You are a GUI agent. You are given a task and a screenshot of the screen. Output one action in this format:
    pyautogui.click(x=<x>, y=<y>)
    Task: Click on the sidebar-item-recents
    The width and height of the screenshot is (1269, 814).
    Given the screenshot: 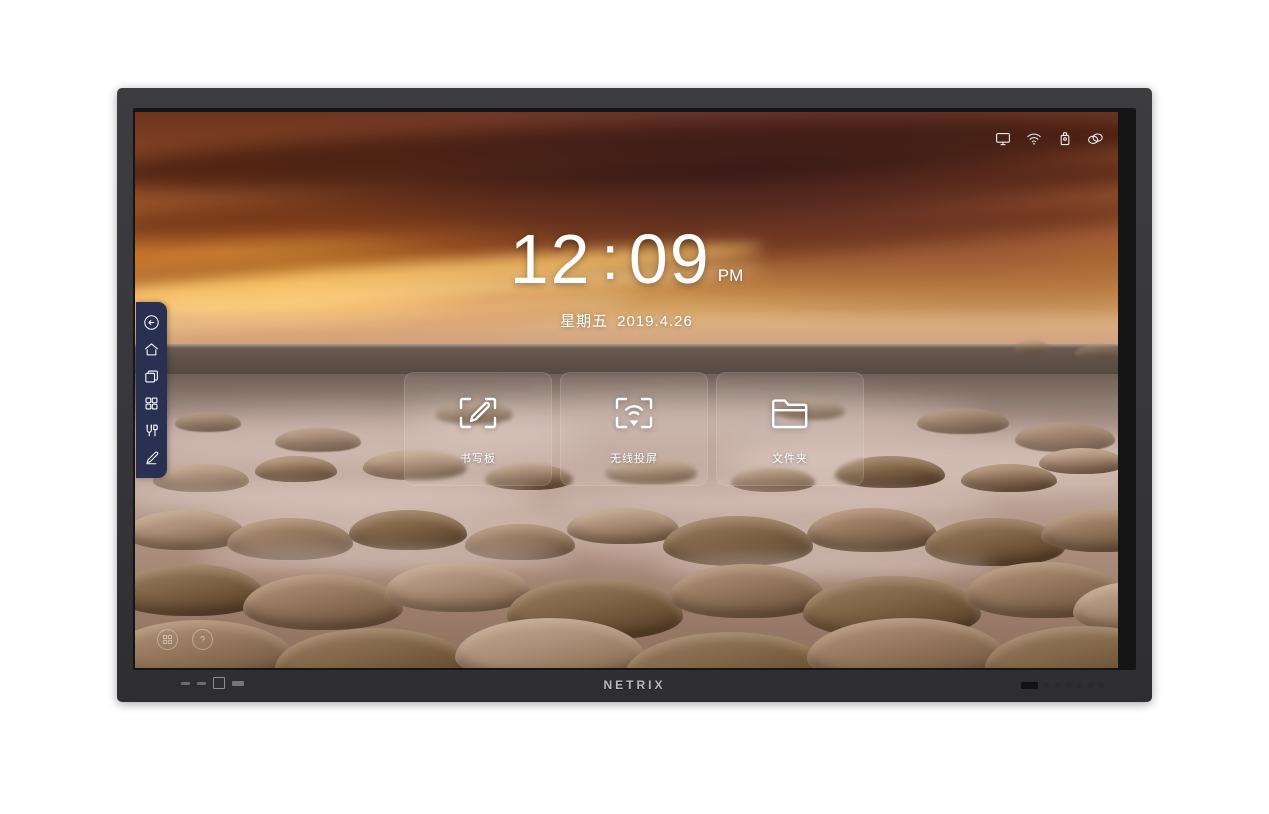 What is the action you would take?
    pyautogui.click(x=152, y=376)
    